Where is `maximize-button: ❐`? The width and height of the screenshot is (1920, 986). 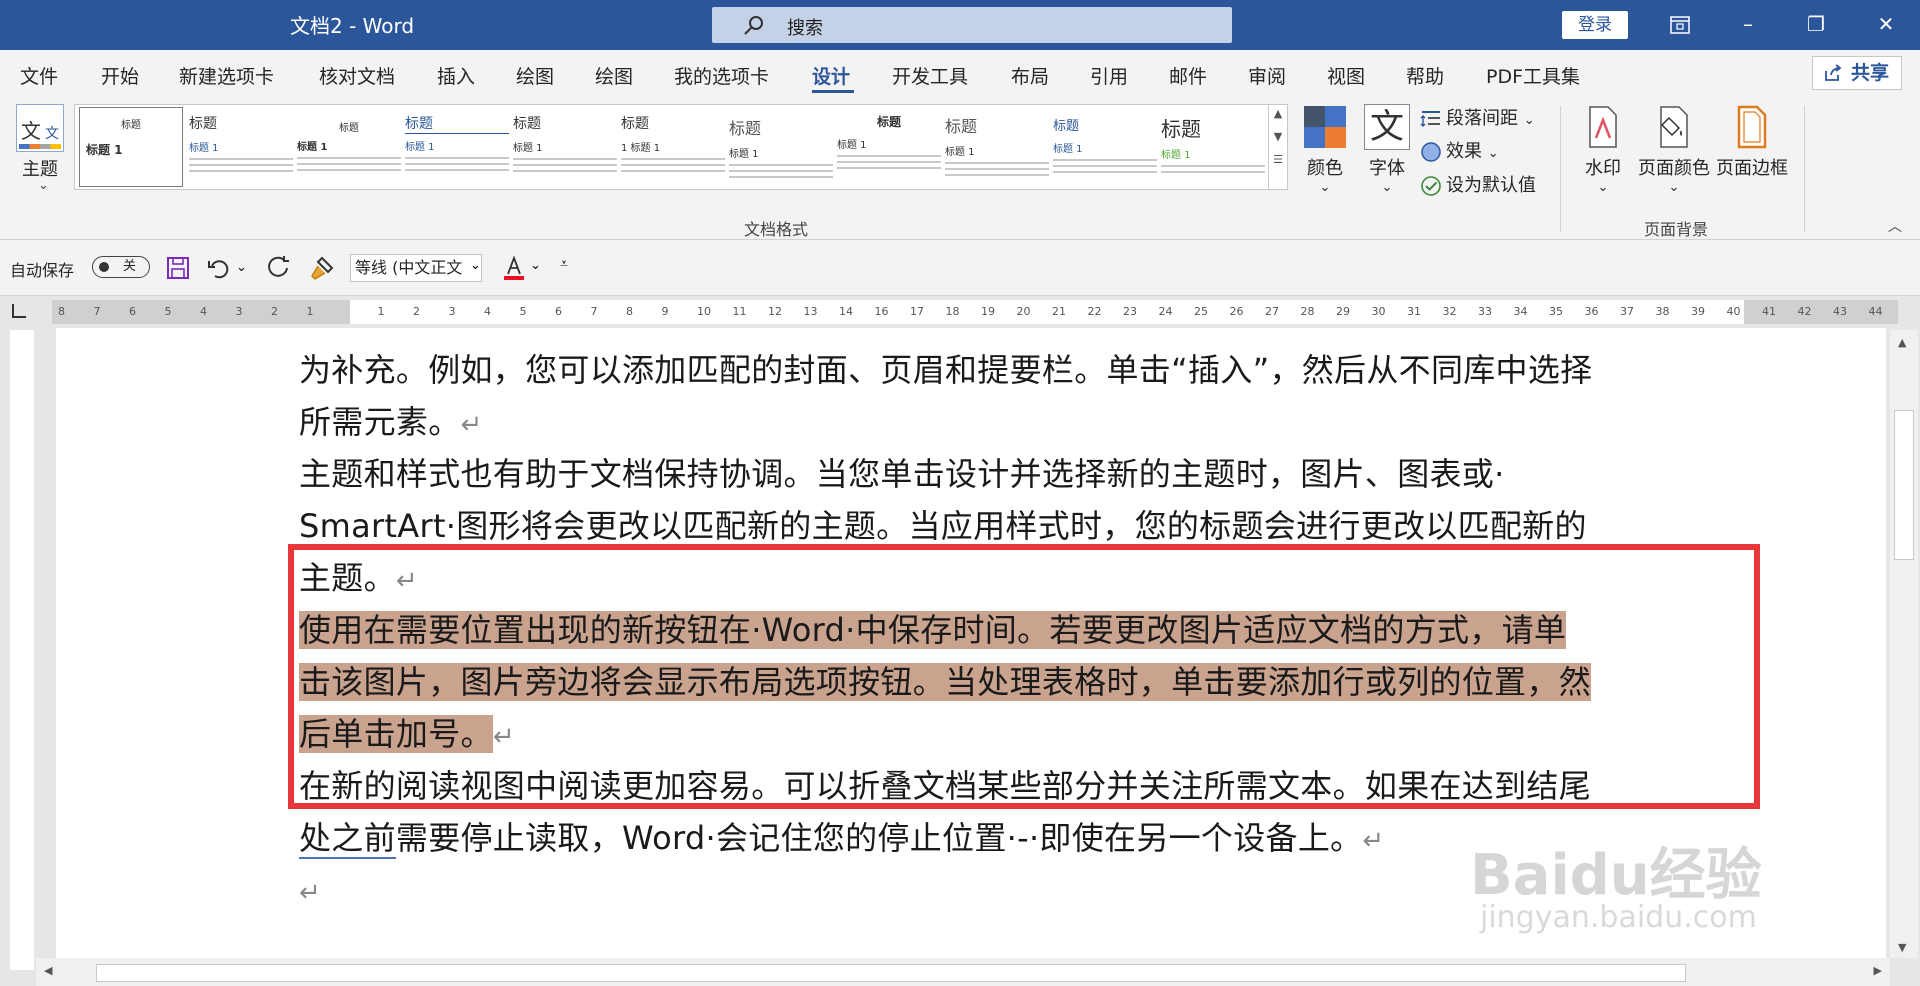 maximize-button: ❐ is located at coordinates (1816, 25).